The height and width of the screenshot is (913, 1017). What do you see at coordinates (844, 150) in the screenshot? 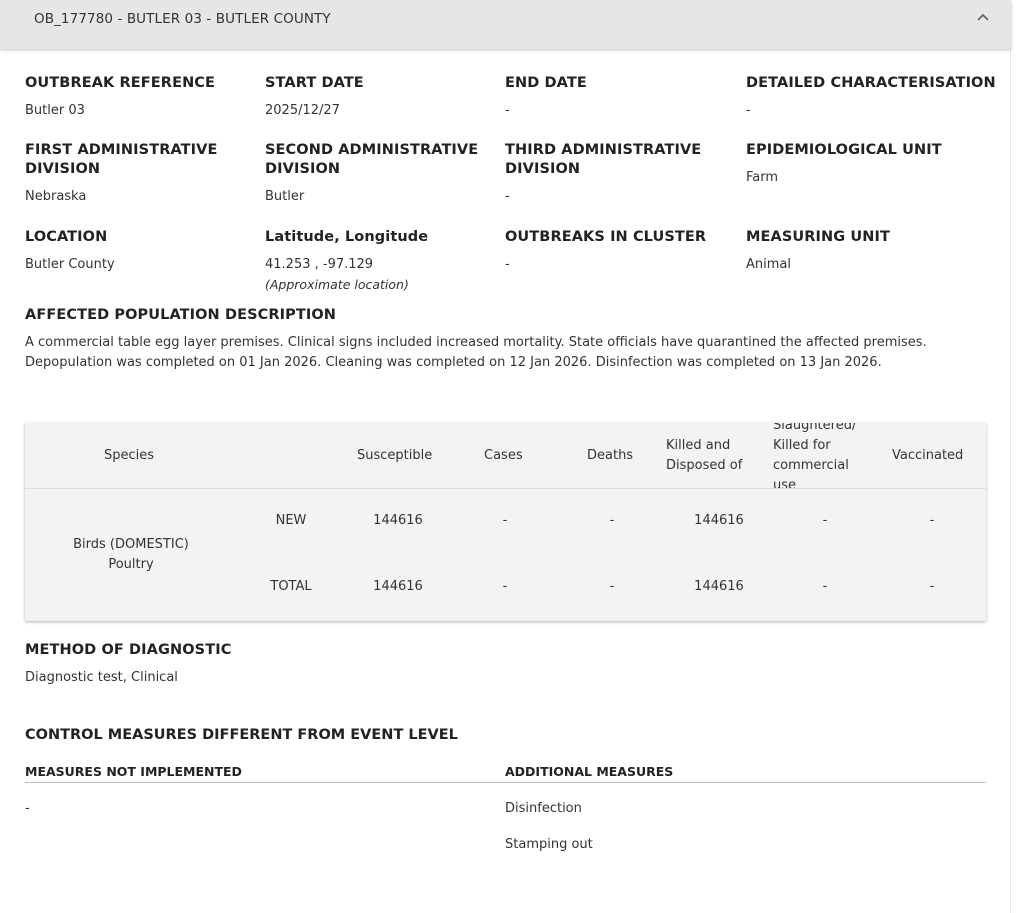
I see `epidemiological-unit-label: EPIDEMIOLOGICAL UNIT` at bounding box center [844, 150].